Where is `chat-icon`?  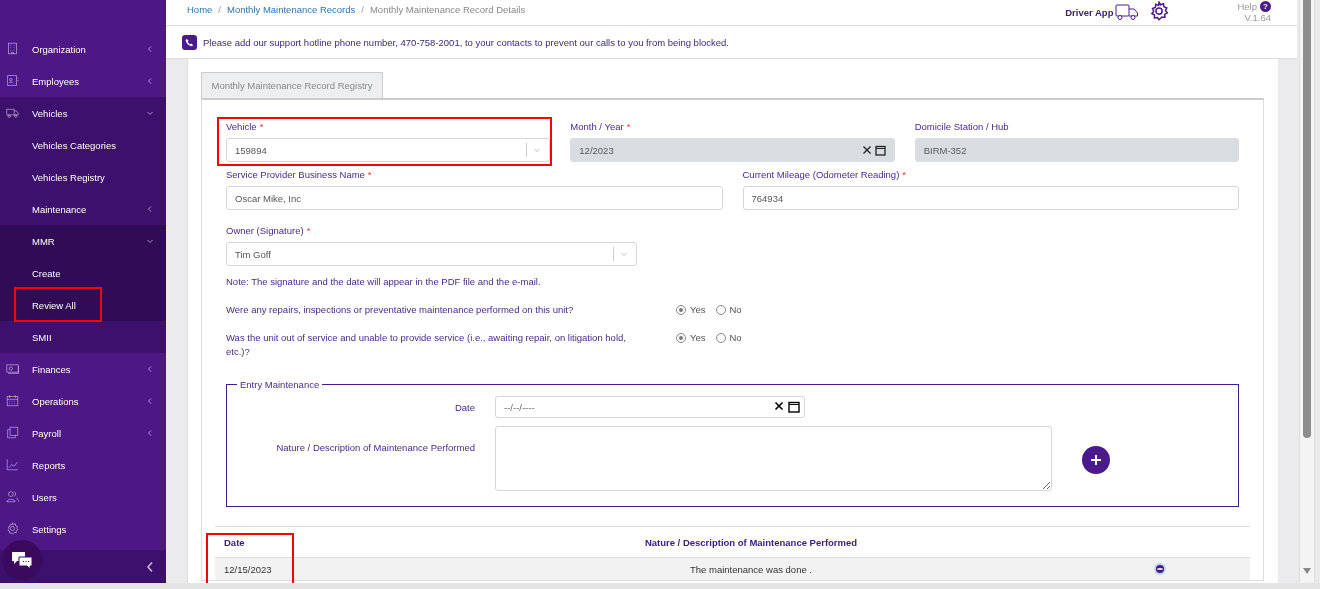
chat-icon is located at coordinates (22, 560).